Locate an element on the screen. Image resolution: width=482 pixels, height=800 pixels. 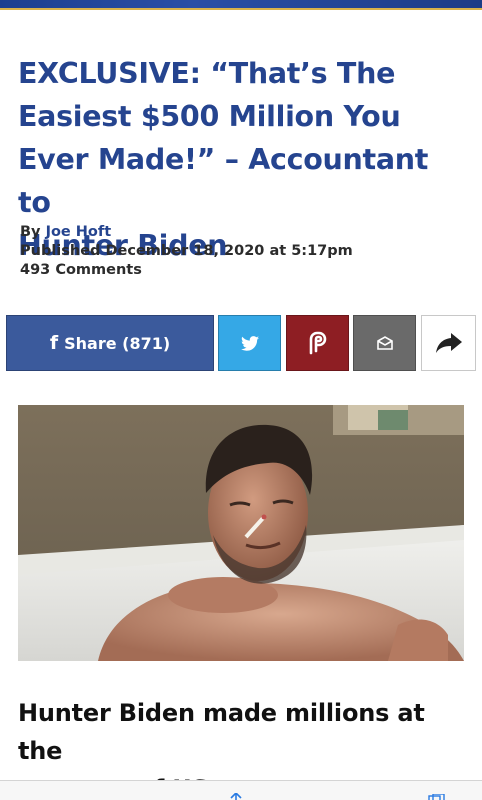
byline: By Joe Hoft is located at coordinates (65, 232).